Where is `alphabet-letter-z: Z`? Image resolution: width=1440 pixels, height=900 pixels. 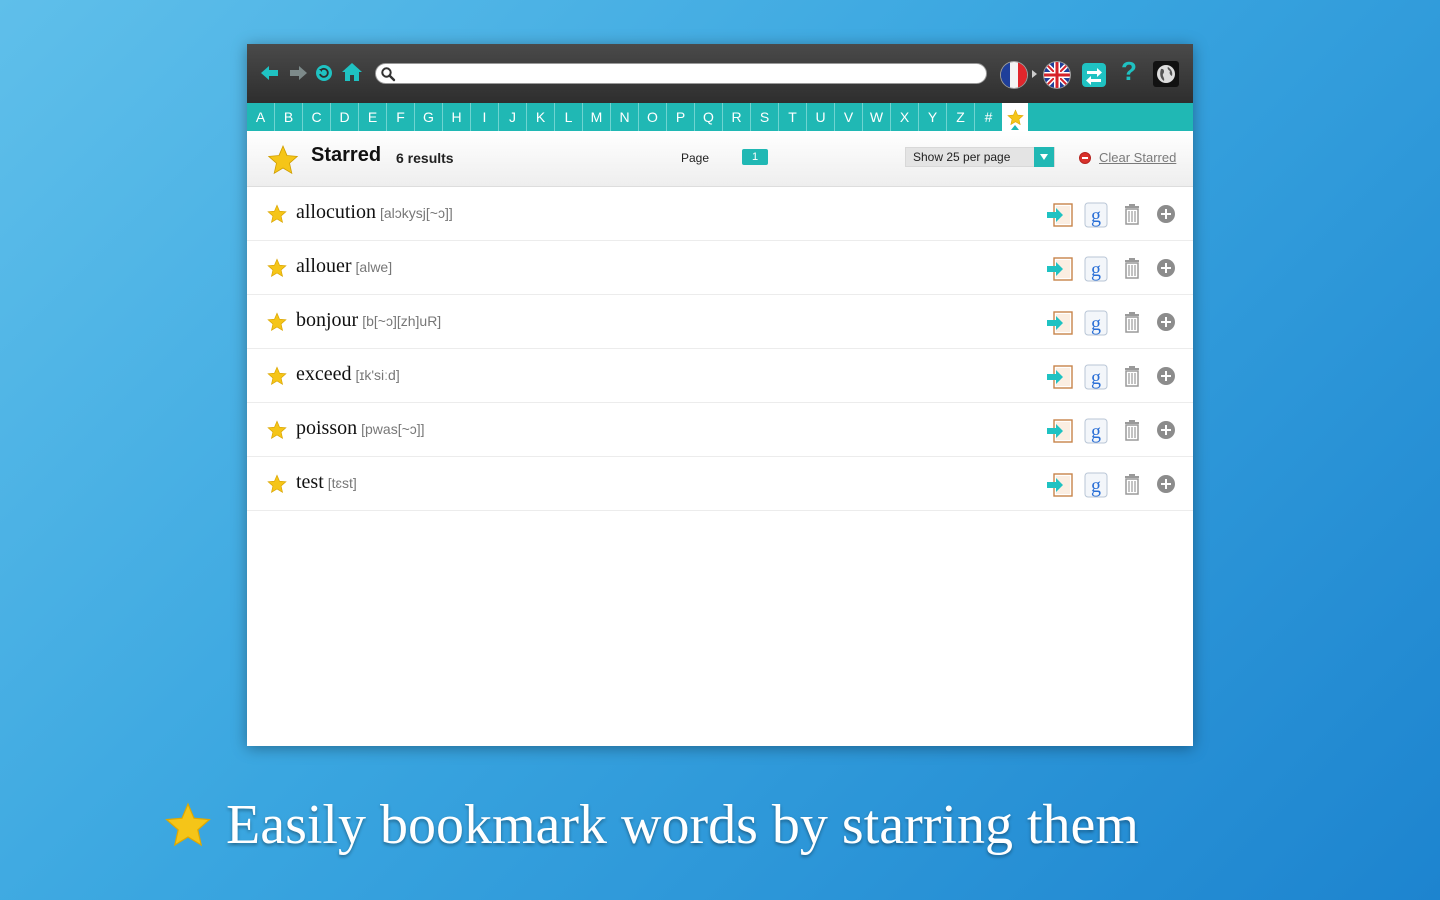 alphabet-letter-z: Z is located at coordinates (961, 117).